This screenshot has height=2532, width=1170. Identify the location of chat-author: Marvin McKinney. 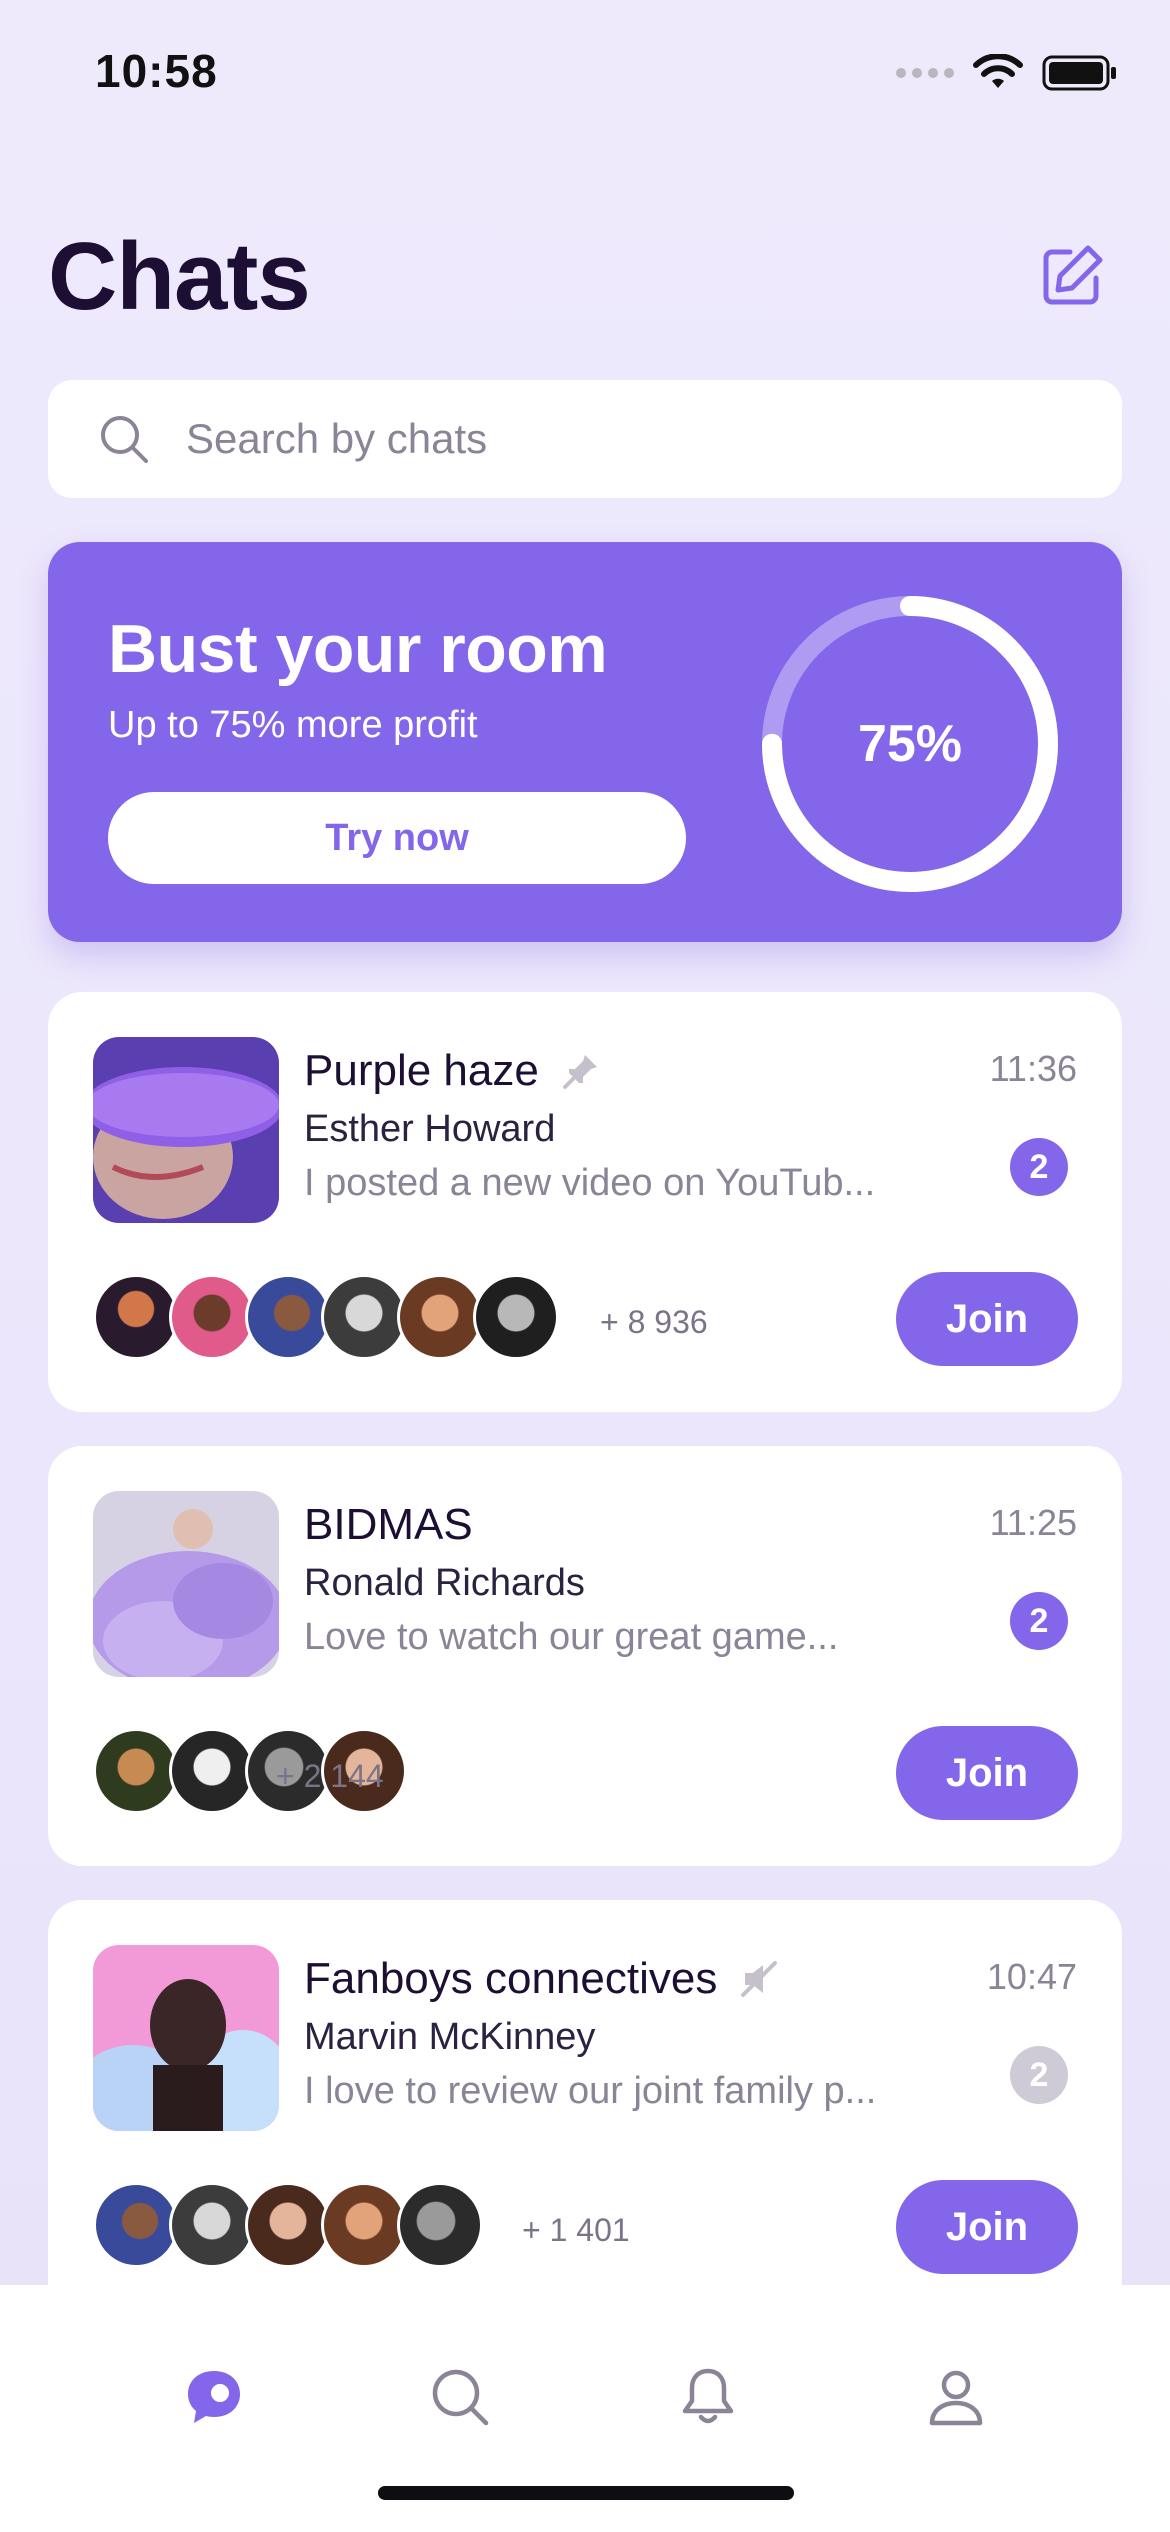
(450, 2037).